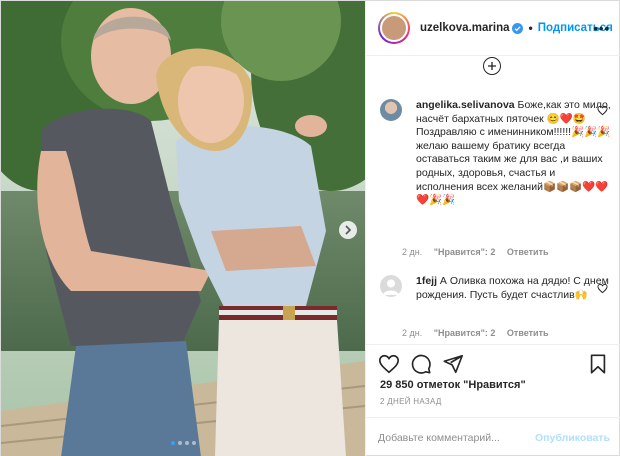  I want to click on post-header: uzelkova.marina • Подписаться •••, so click(493, 28).